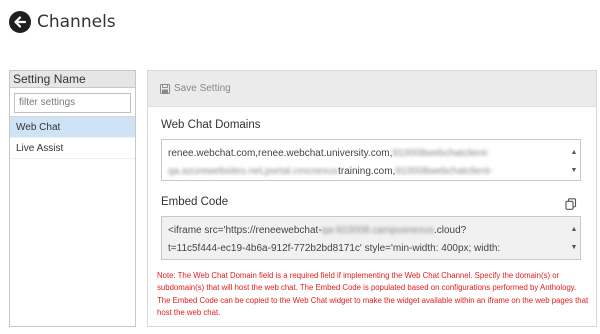 This screenshot has width=600, height=334. I want to click on domains-line-2-redacted-tail: 910008webchatclient-, so click(444, 171).